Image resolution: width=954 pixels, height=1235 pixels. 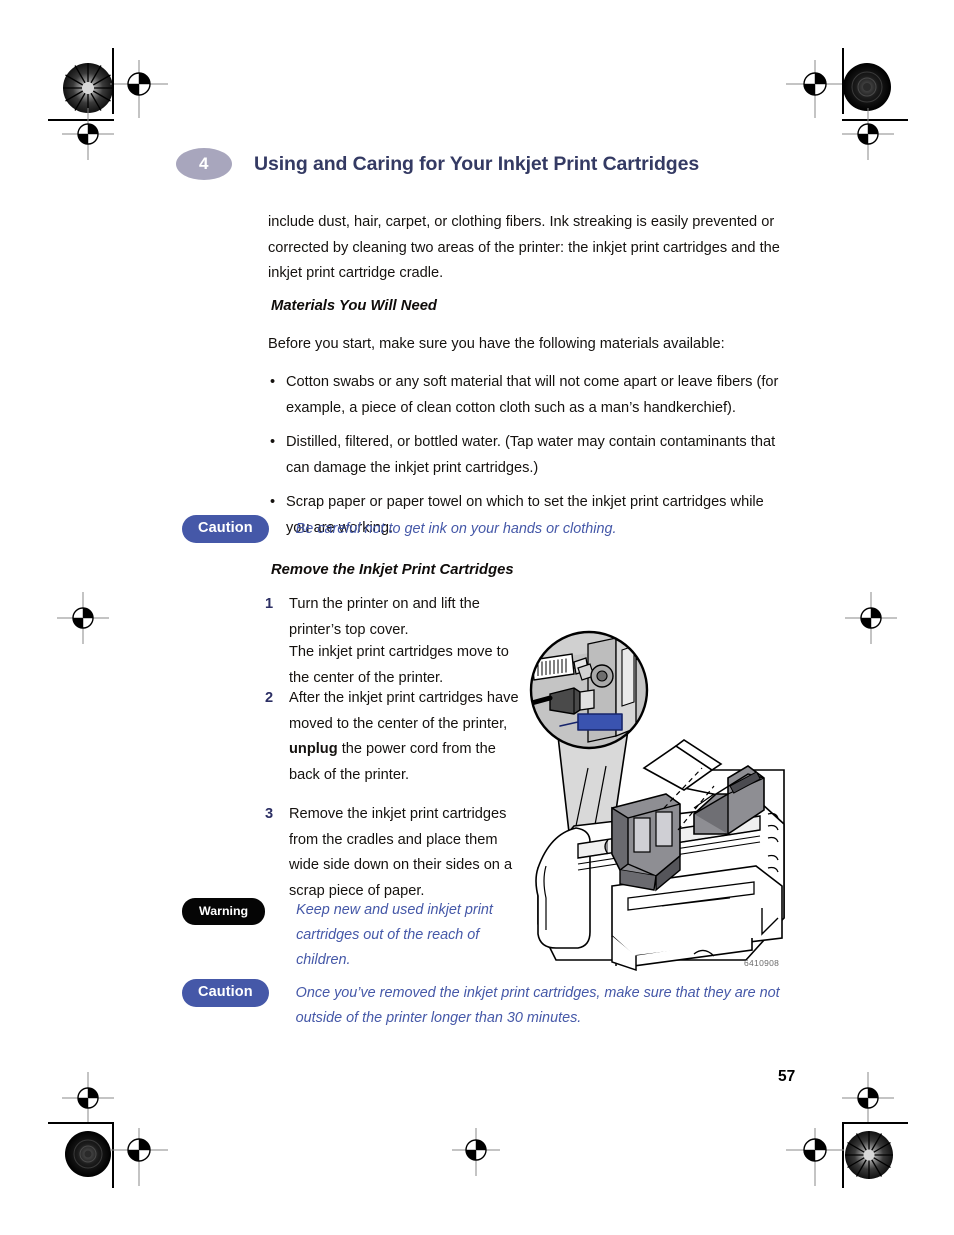 I want to click on registration-crosshair-bottom-left-inner, so click(x=139, y=1157).